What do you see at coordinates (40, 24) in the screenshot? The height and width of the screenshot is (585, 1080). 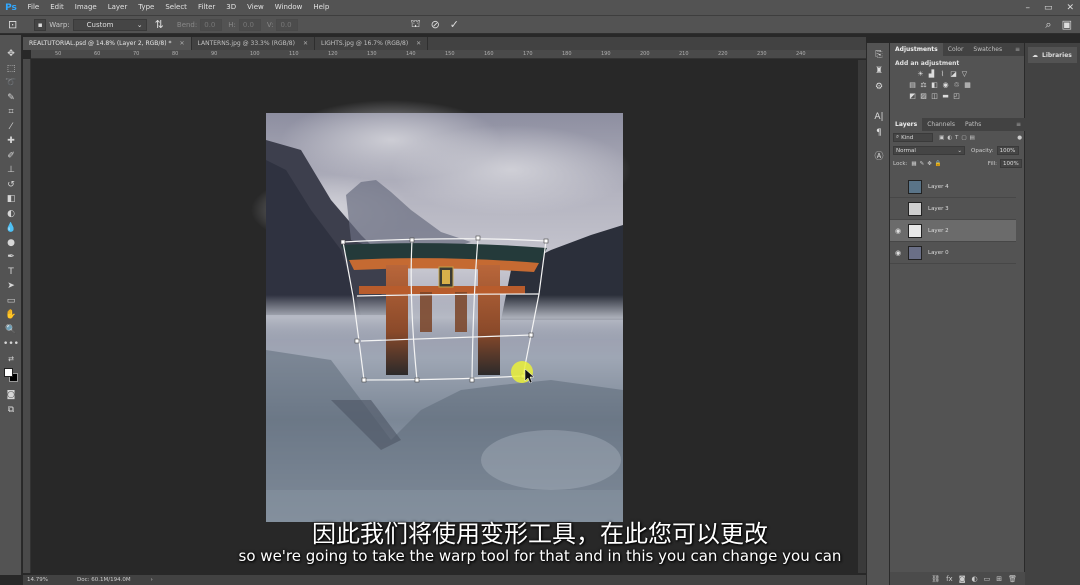 I see `warp-mode-icon: ▪` at bounding box center [40, 24].